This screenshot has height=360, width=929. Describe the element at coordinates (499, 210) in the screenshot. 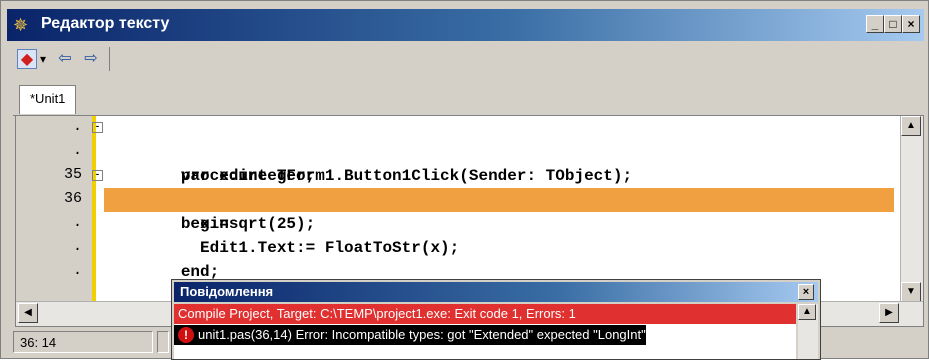

I see `code-line-highlighted: x:=sqrt(25);` at that location.